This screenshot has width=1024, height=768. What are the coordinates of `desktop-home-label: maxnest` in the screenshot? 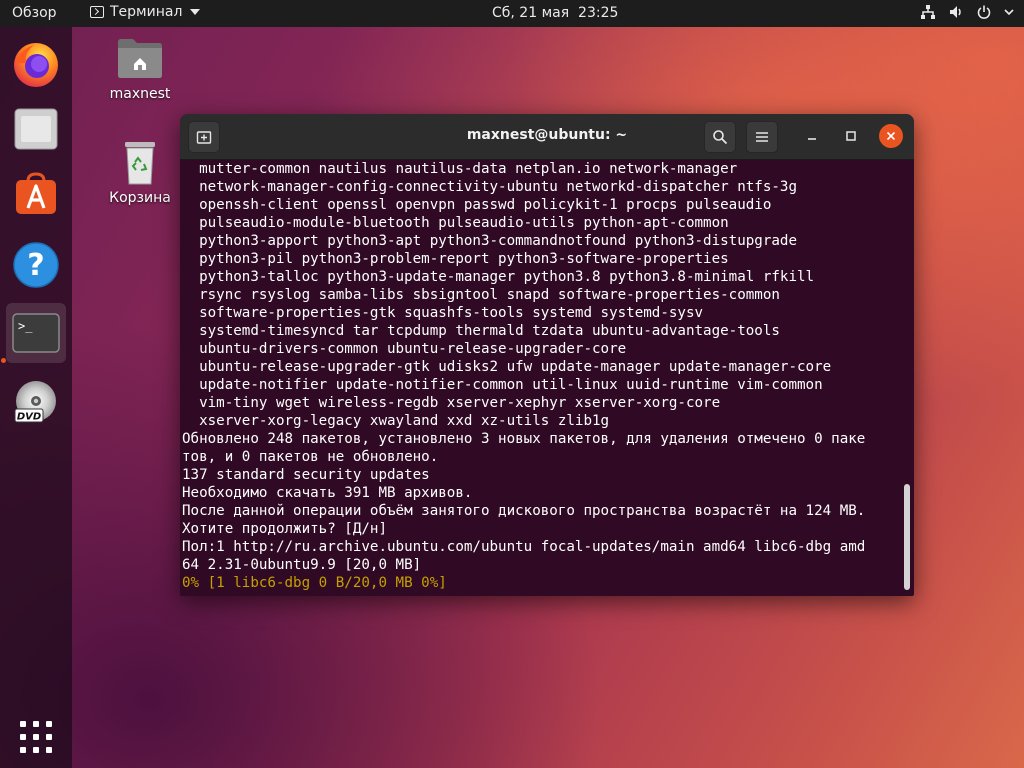 It's located at (140, 94).